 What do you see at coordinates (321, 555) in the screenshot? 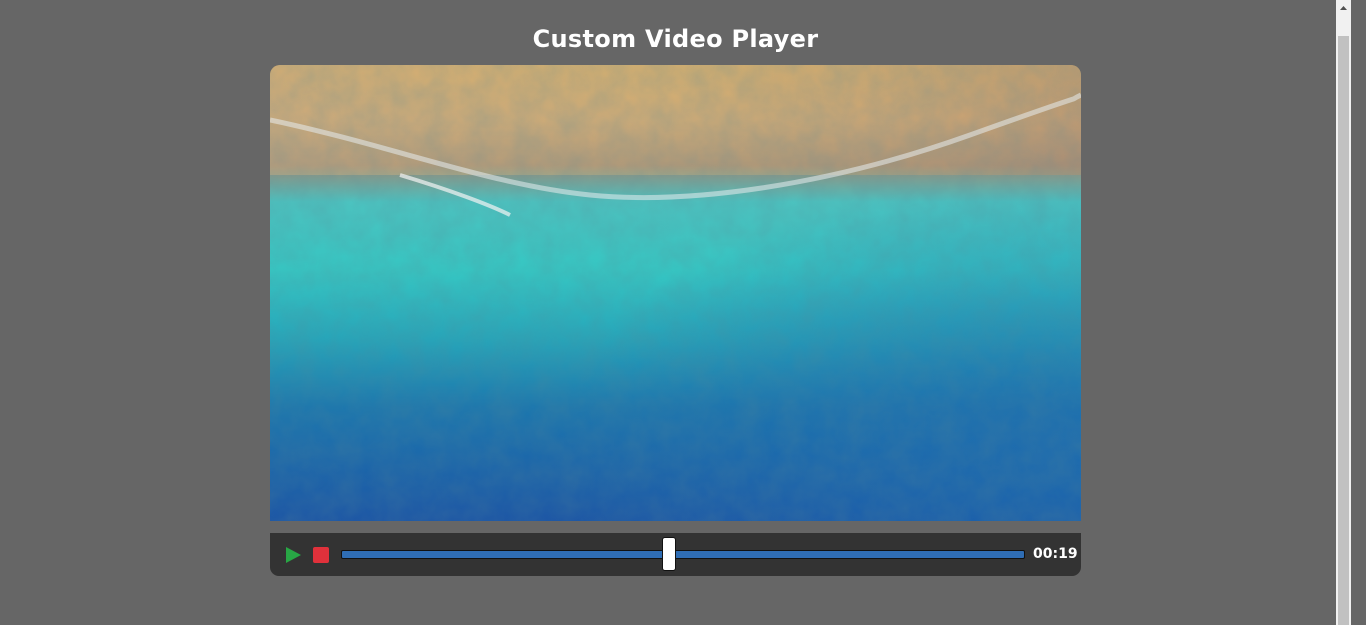
I see `stop-button` at bounding box center [321, 555].